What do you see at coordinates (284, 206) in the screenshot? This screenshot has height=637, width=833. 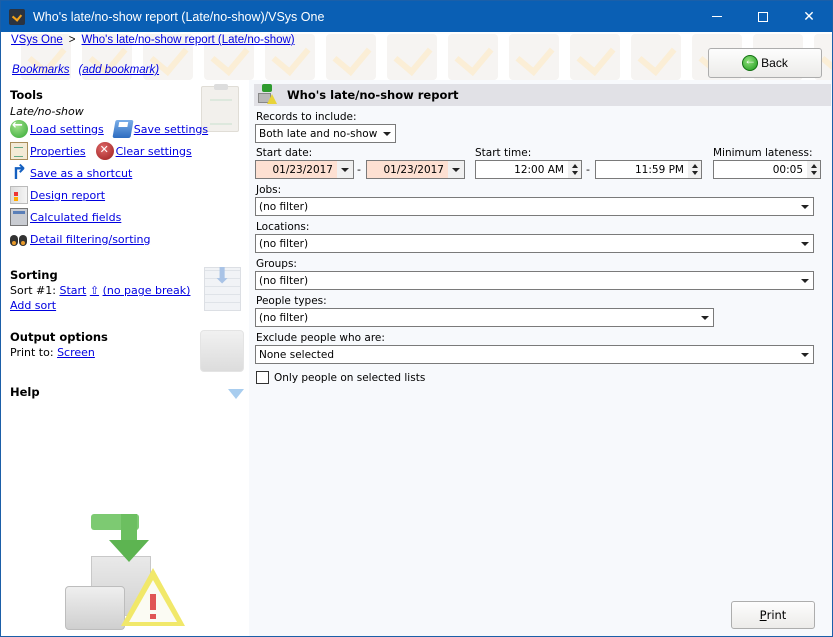 I see `jobs-value: (no filter)` at bounding box center [284, 206].